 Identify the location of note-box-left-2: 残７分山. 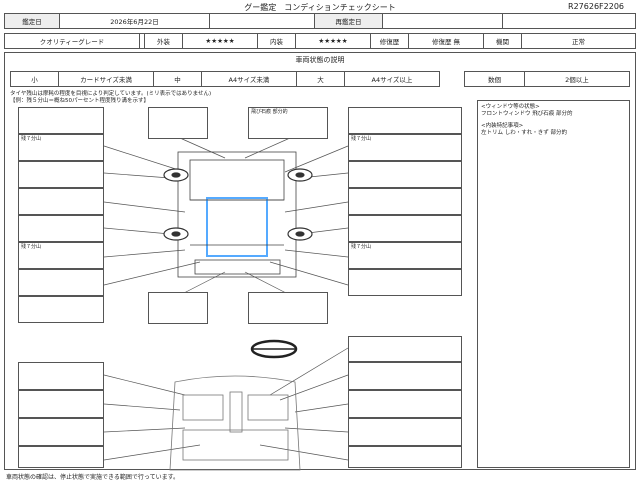
(61, 147).